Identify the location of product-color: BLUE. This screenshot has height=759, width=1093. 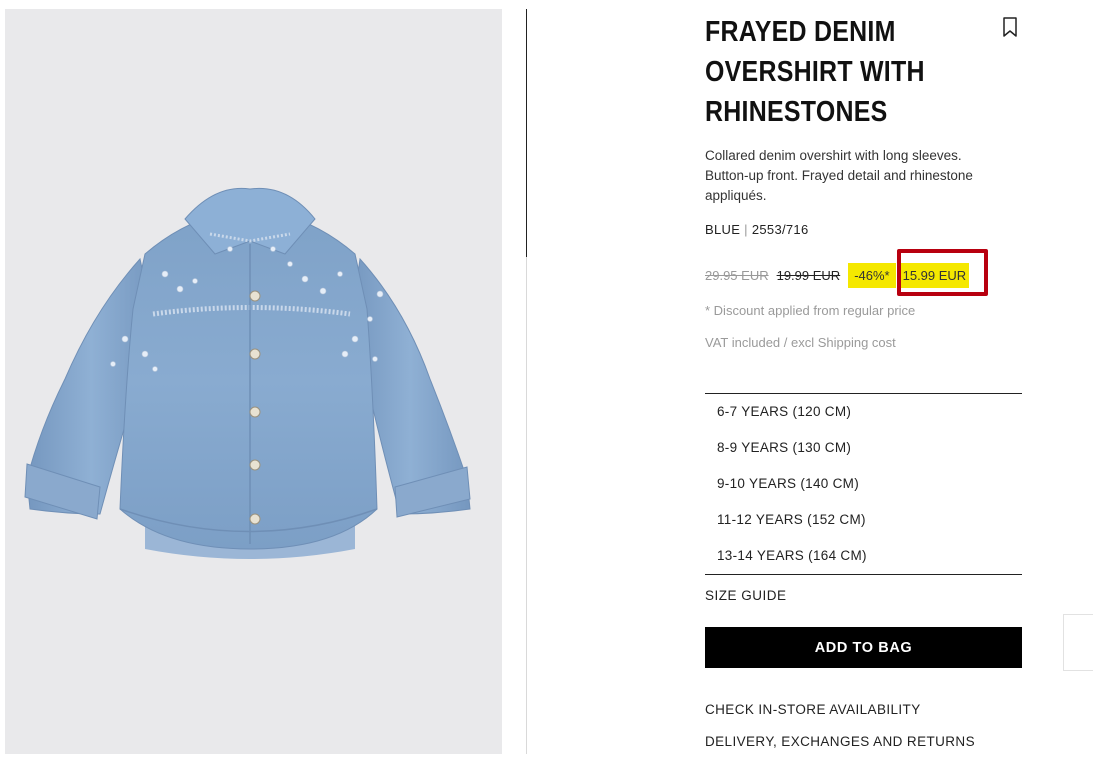
(723, 229).